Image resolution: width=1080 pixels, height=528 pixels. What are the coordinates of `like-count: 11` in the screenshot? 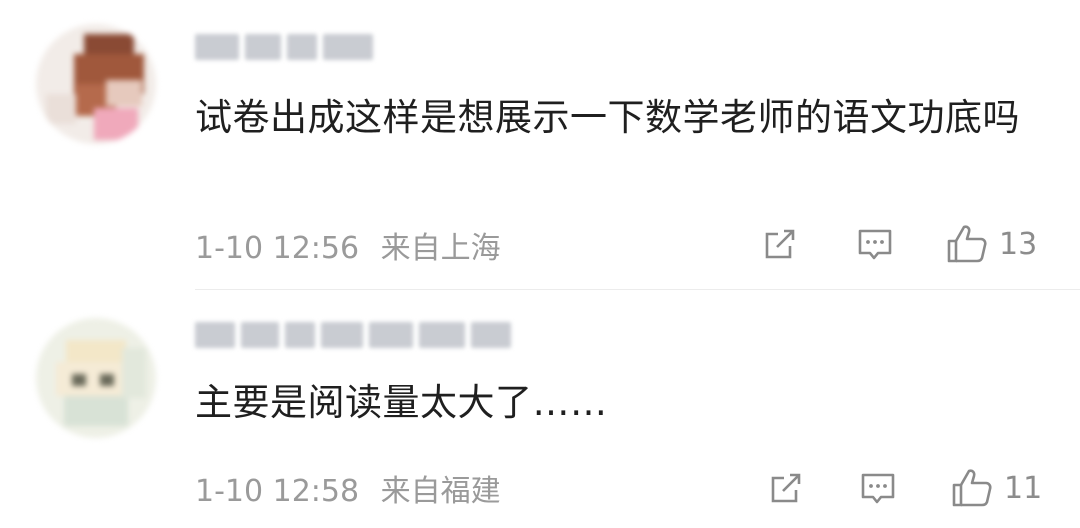 It's located at (1023, 488).